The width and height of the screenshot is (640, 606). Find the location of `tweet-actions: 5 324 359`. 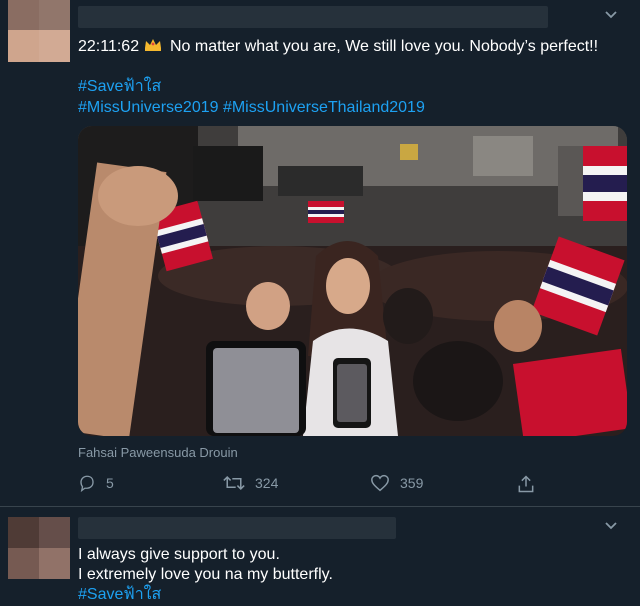

tweet-actions: 5 324 359 is located at coordinates (313, 485).